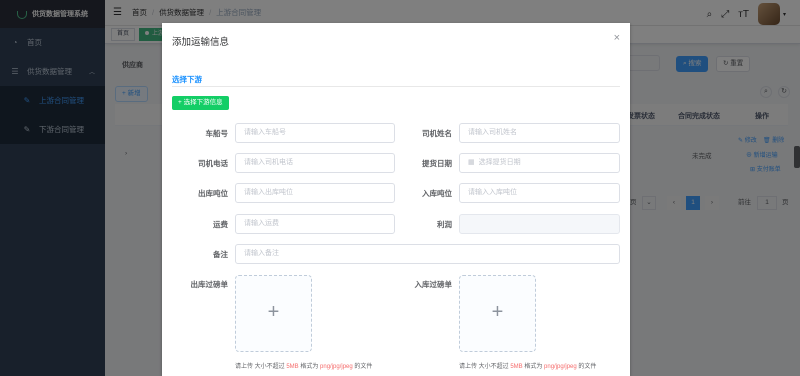 The image size is (800, 376). Describe the element at coordinates (437, 133) in the screenshot. I see `driver-name-label: 司机姓名` at that location.